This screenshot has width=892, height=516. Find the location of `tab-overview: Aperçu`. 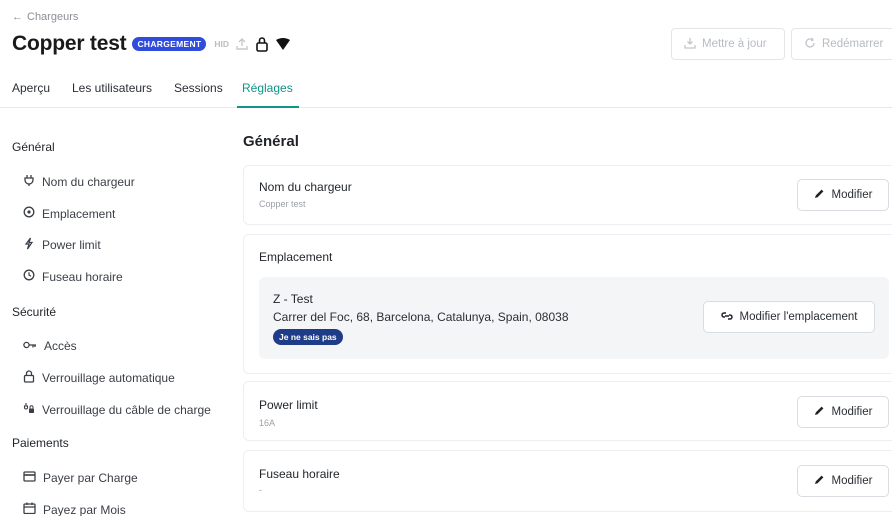

tab-overview: Aperçu is located at coordinates (31, 88).